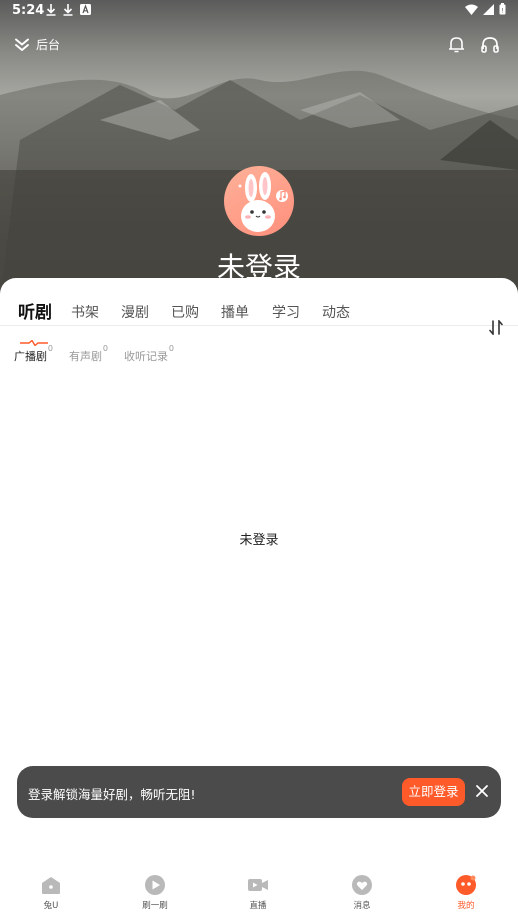 Image resolution: width=518 pixels, height=922 pixels. Describe the element at coordinates (185, 312) in the screenshot. I see `tab-purchased: 已购` at that location.